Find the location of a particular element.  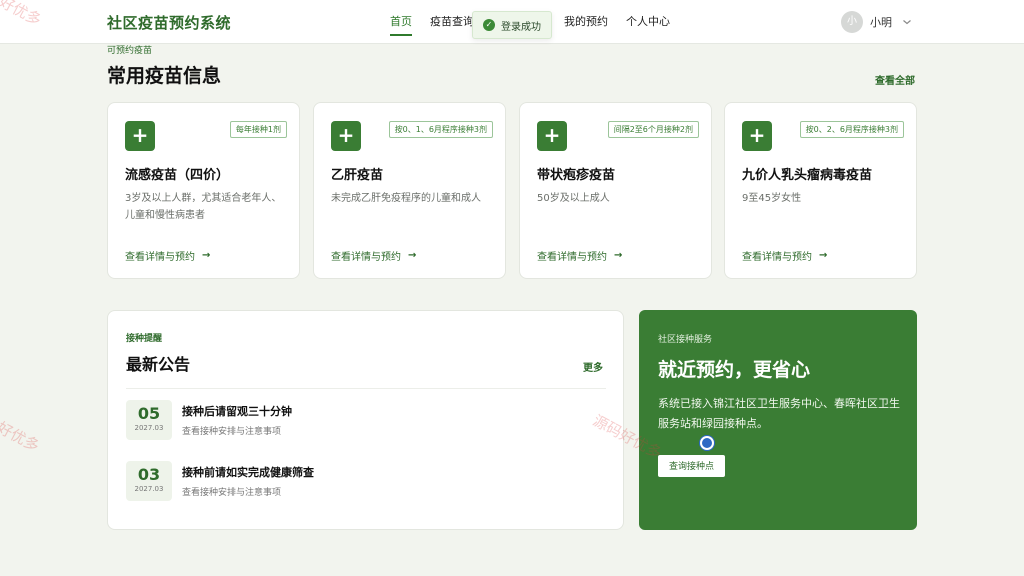

user-menu: 小 小明 is located at coordinates (876, 22).